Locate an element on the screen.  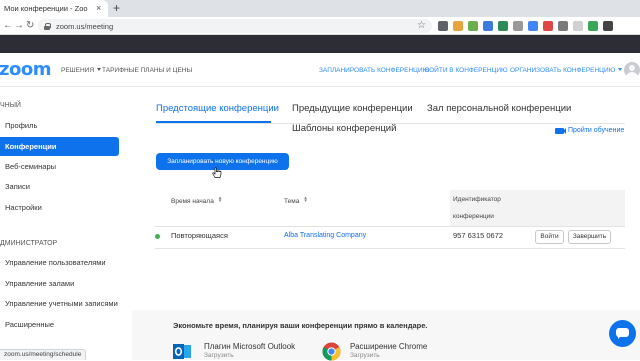
tab-meeting-templates: Шаблоны конференций is located at coordinates (344, 129).